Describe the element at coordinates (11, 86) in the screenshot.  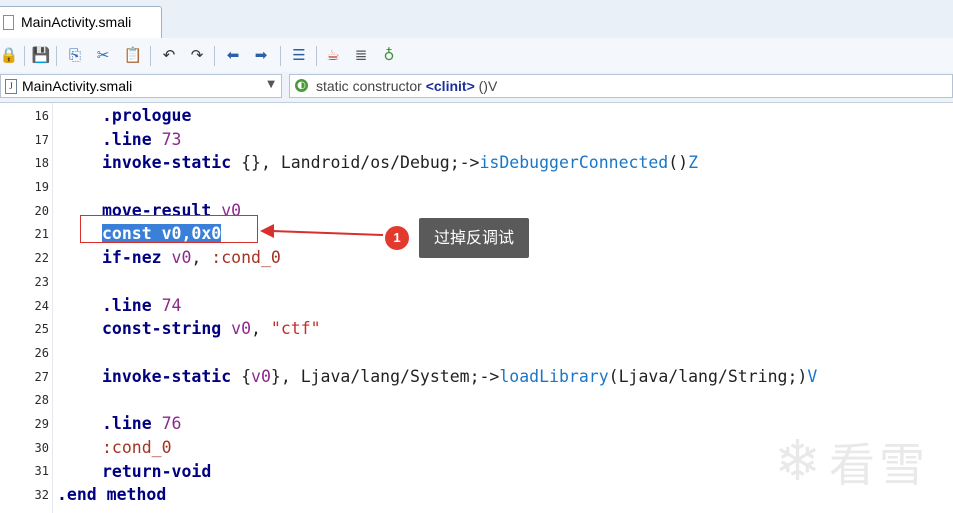
I see `java-file-icon: J` at that location.